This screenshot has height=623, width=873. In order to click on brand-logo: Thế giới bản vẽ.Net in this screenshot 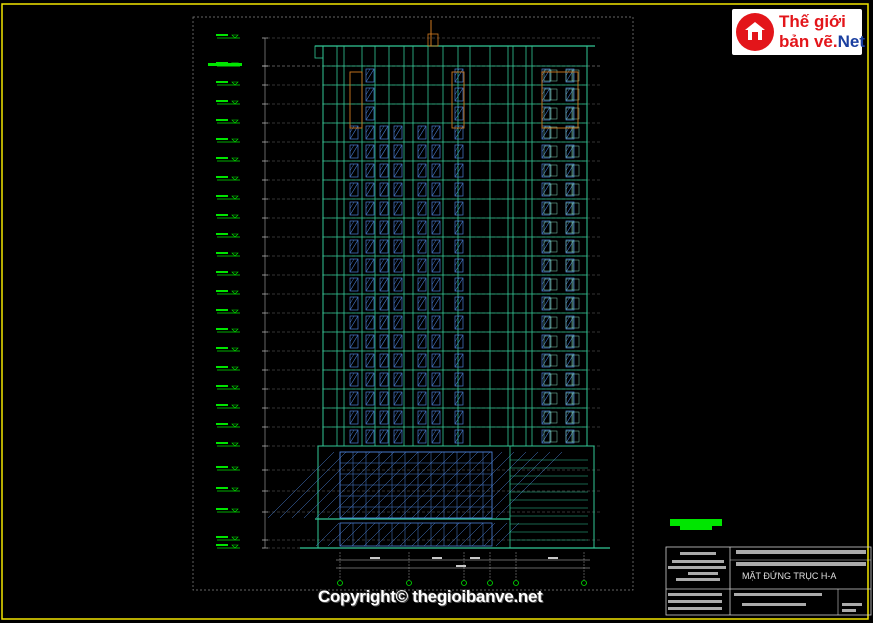, I will do `click(798, 32)`.